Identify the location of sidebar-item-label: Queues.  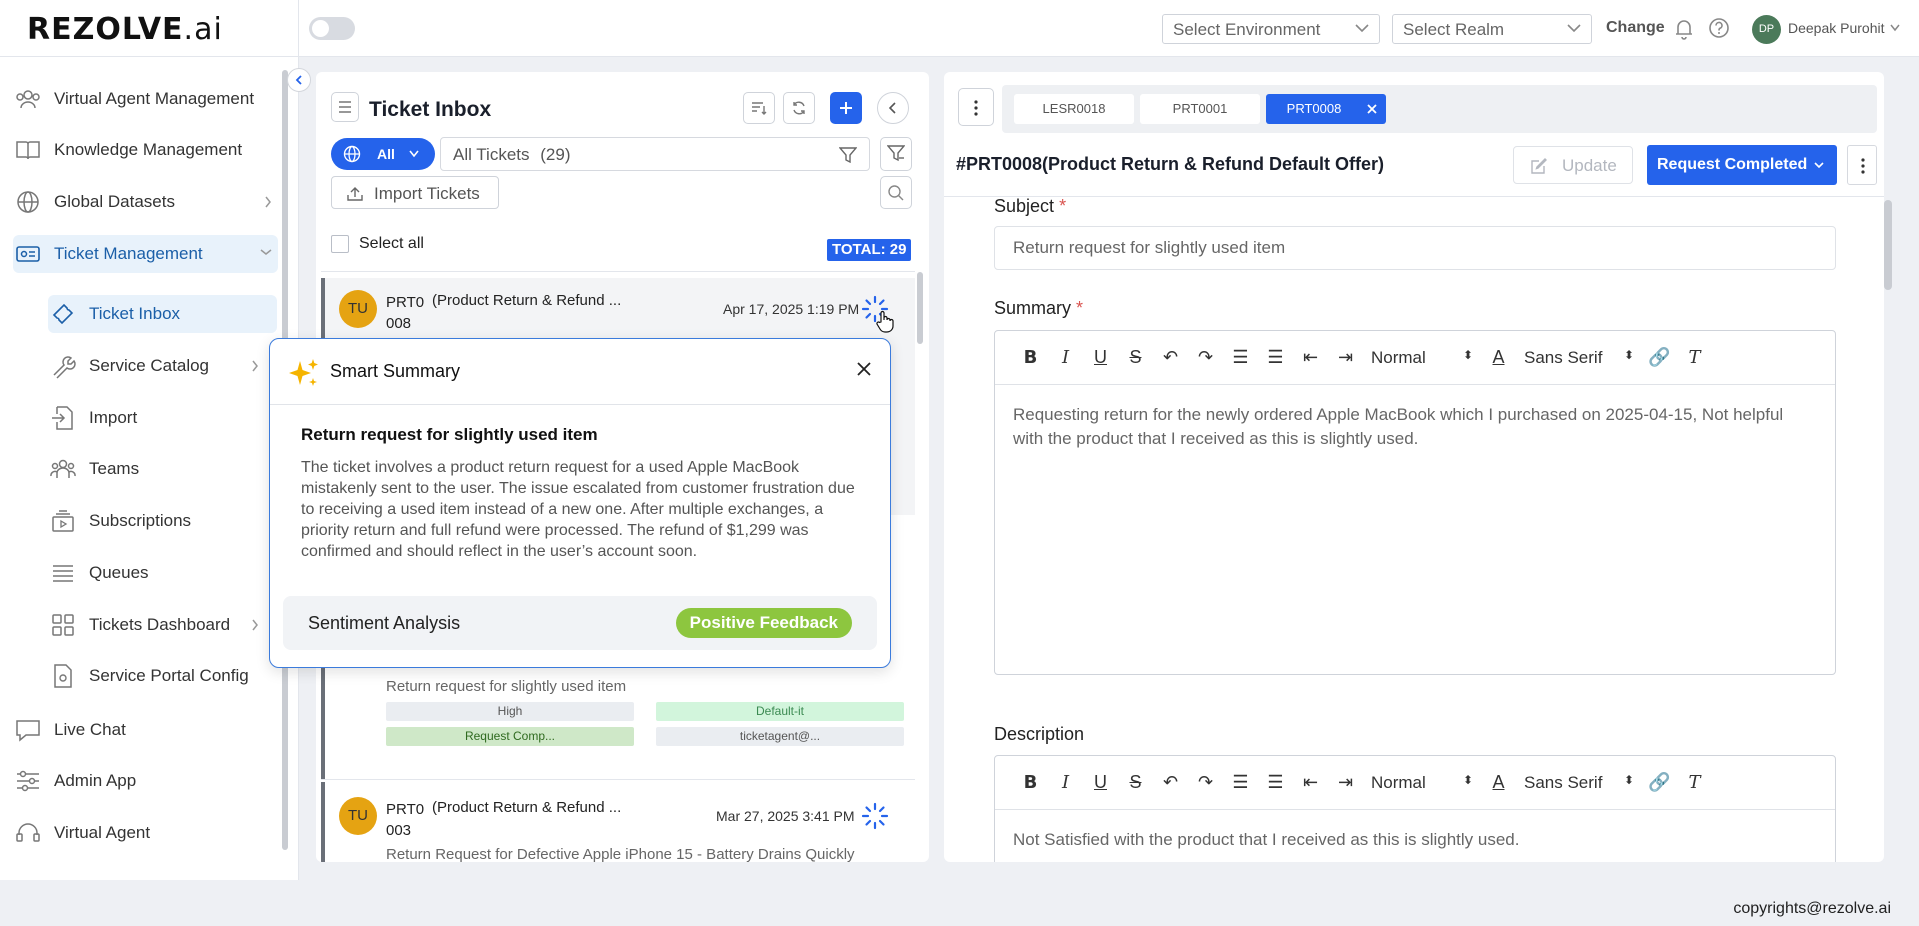
(119, 572).